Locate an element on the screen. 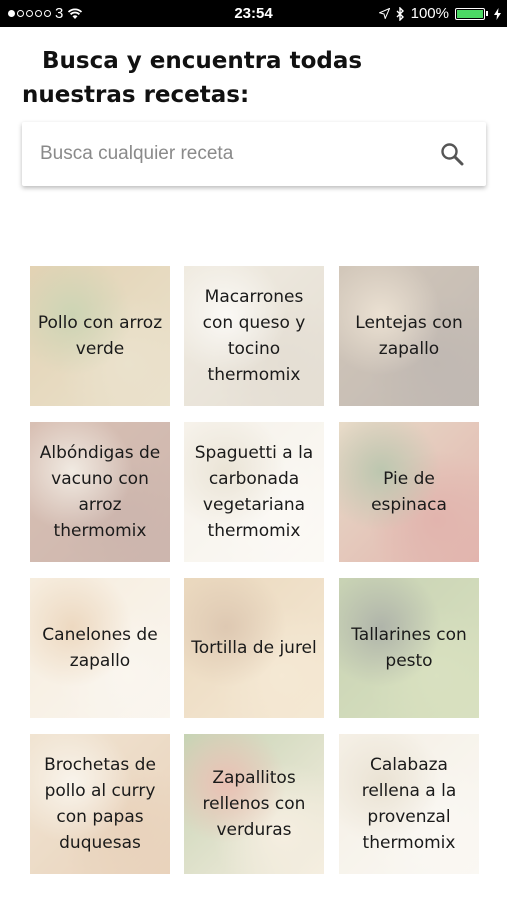 This screenshot has width=507, height=900. recipe-title: Macarrones con queso y tocino thermomix is located at coordinates (254, 336).